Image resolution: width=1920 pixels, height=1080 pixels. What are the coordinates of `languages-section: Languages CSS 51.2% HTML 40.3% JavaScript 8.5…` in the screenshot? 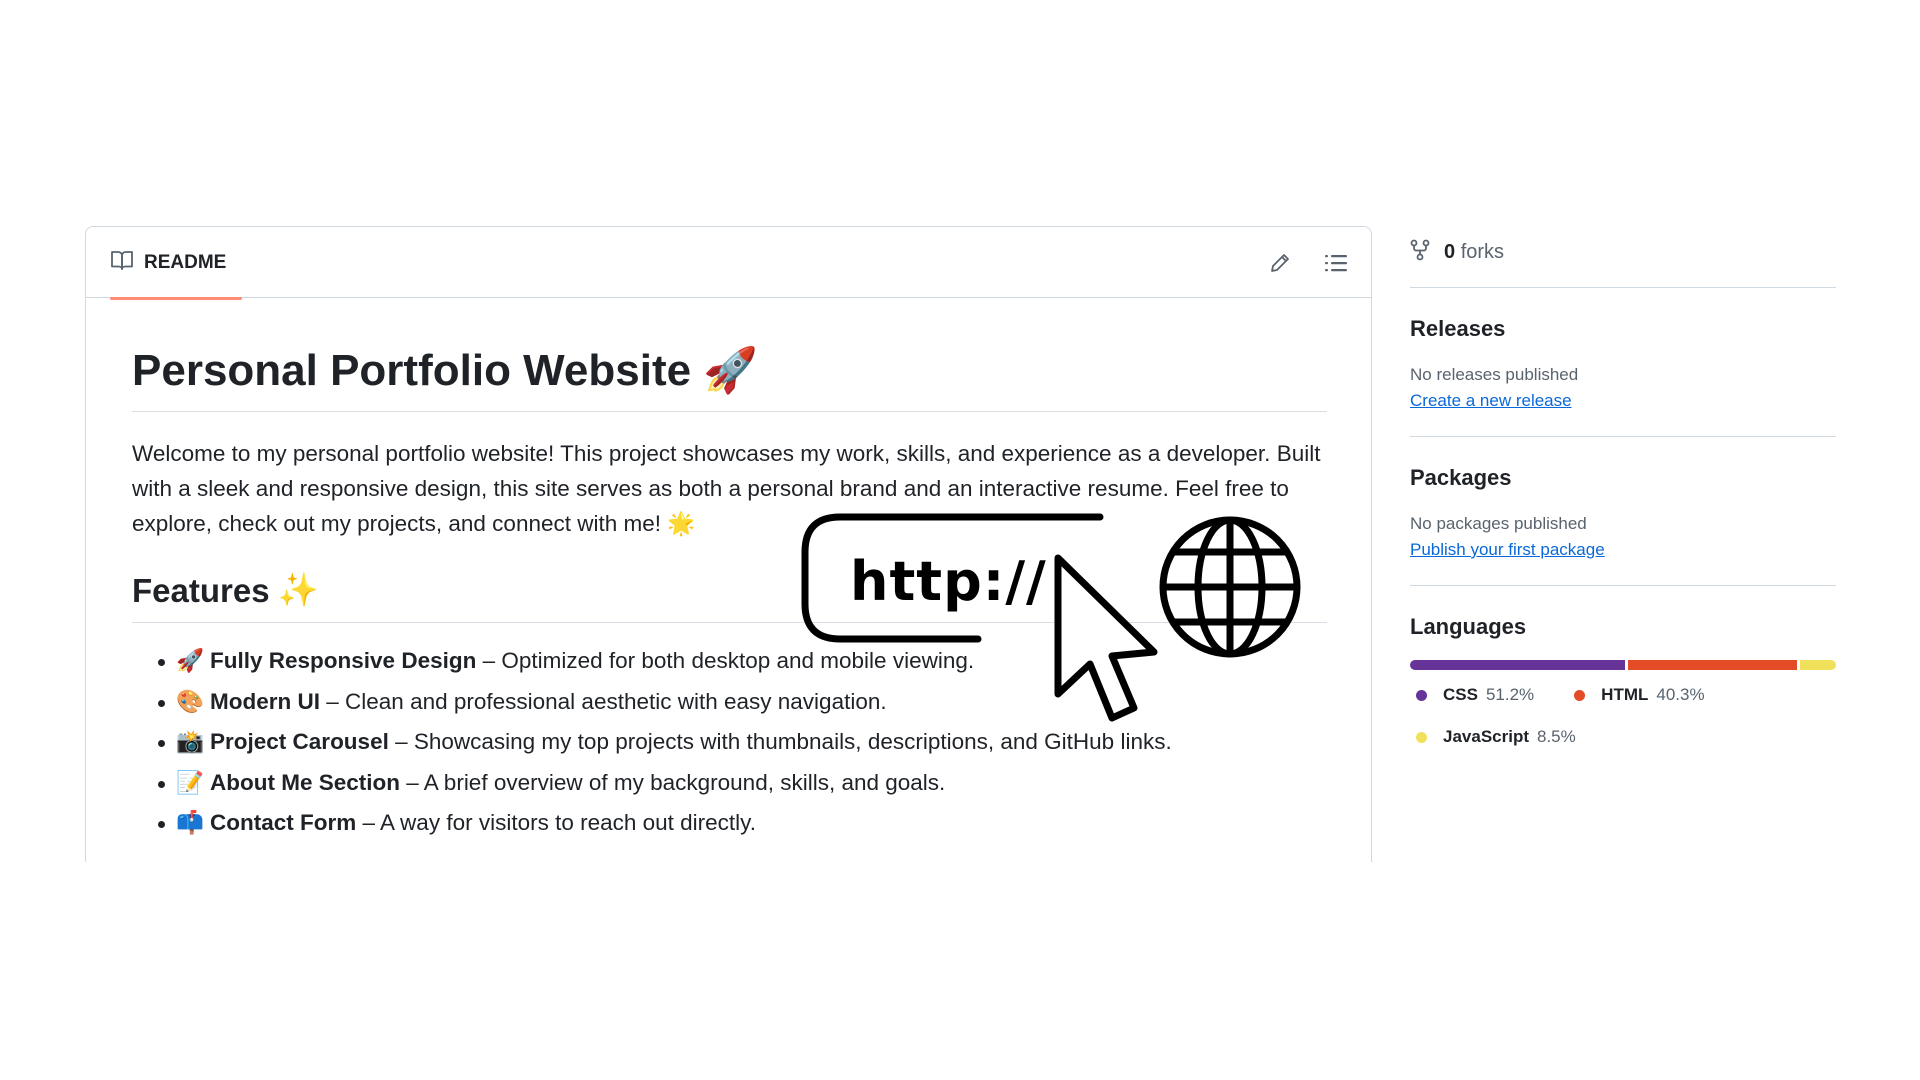 It's located at (1623, 678).